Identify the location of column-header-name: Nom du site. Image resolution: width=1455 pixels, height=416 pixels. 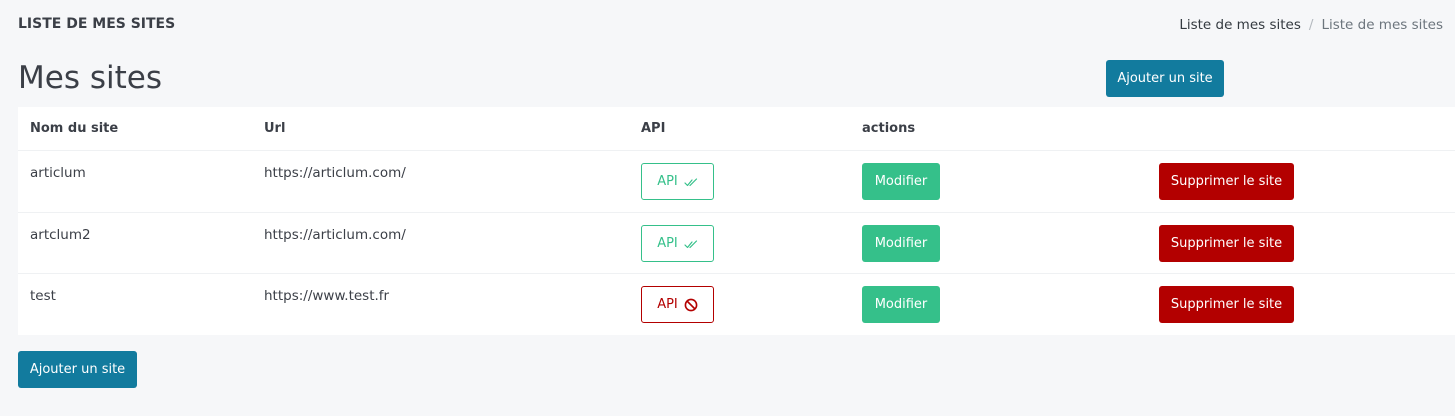
(74, 128).